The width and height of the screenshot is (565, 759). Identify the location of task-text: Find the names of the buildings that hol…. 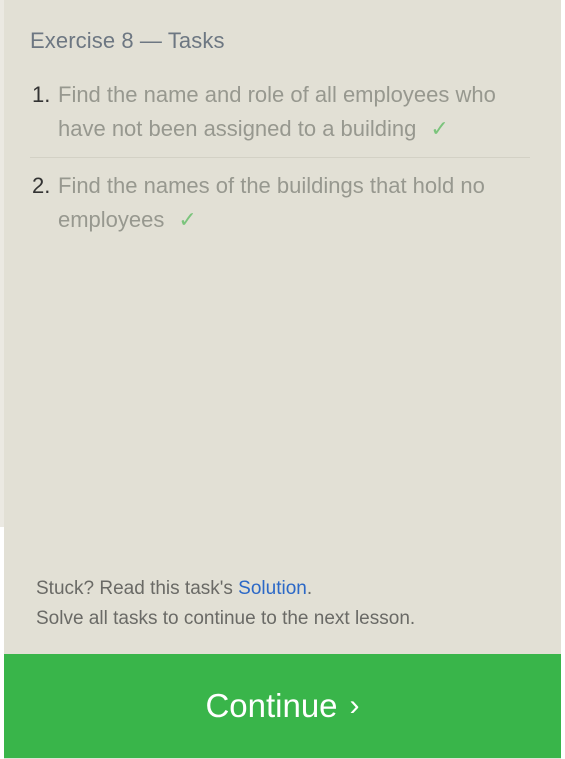
(271, 202).